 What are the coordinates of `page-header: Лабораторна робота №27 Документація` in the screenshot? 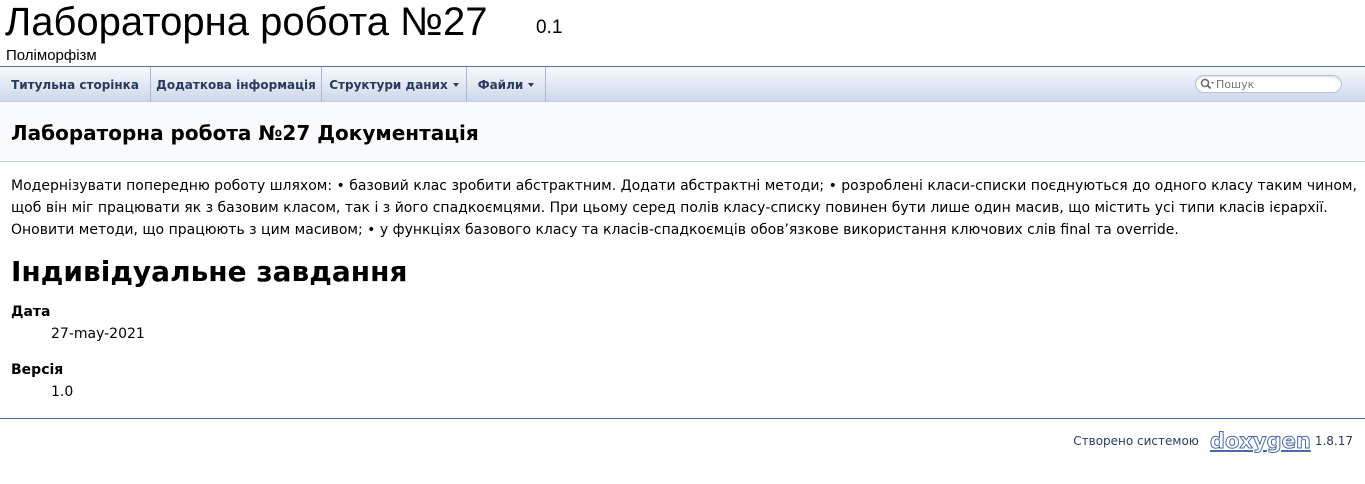 It's located at (682, 132).